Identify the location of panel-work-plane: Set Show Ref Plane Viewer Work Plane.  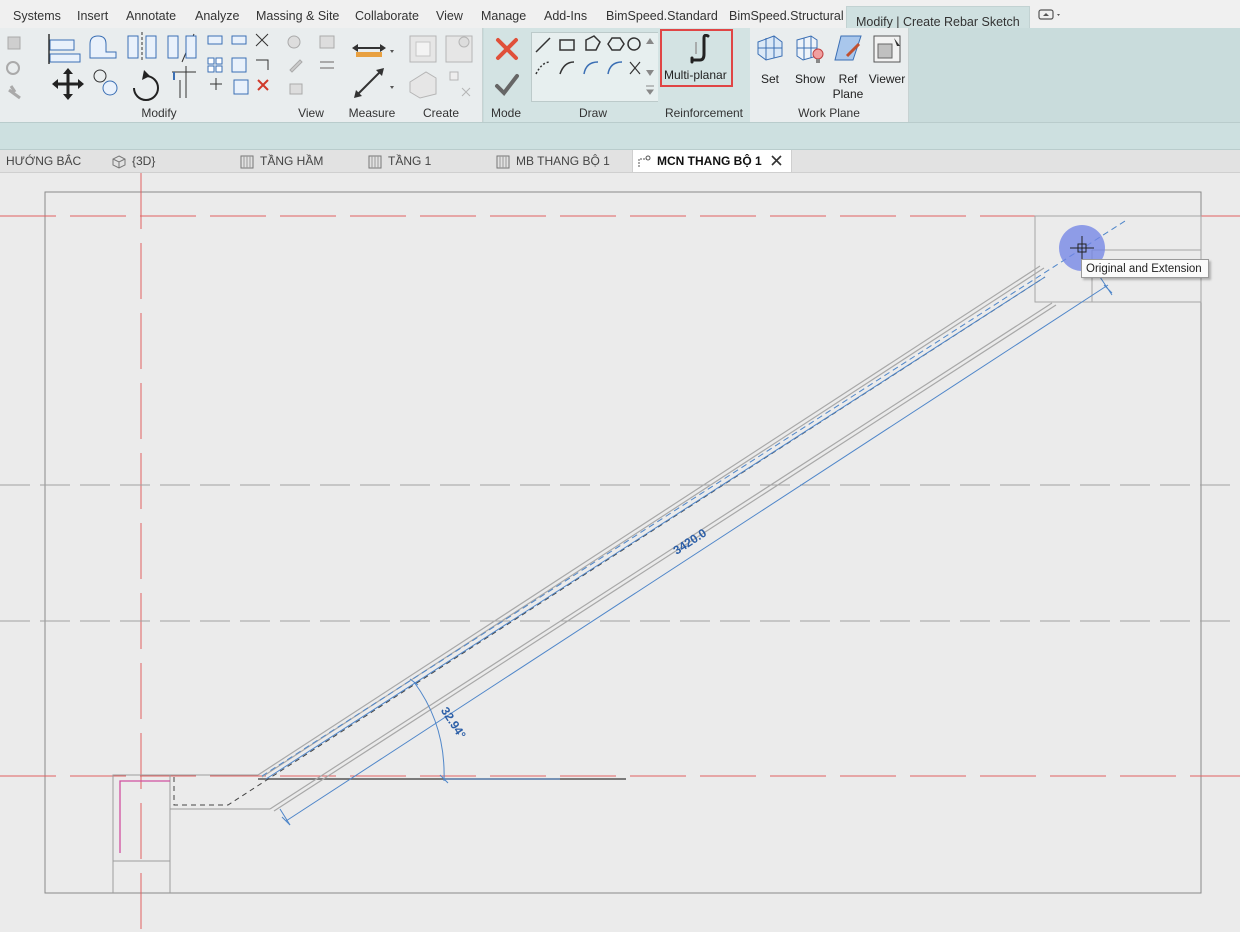
(829, 75).